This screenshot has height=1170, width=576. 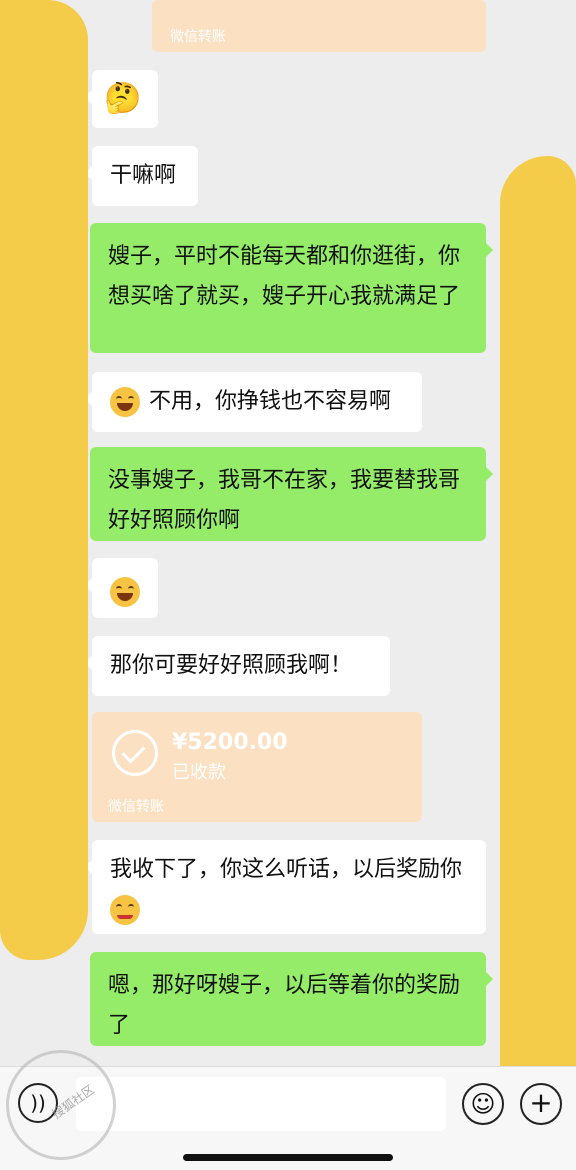 I want to click on sent-message: 没事嫂子，我哥不在家，我要替我哥好好照顾你啊, so click(x=291, y=494).